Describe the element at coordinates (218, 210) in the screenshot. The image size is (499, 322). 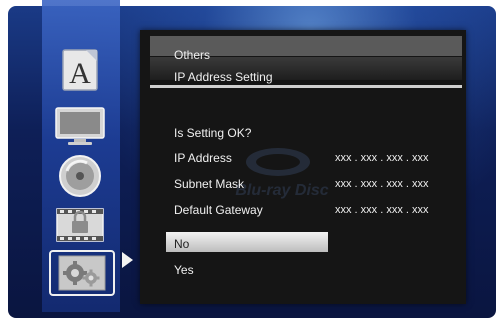
I see `default-gateway-label: Default Gateway` at that location.